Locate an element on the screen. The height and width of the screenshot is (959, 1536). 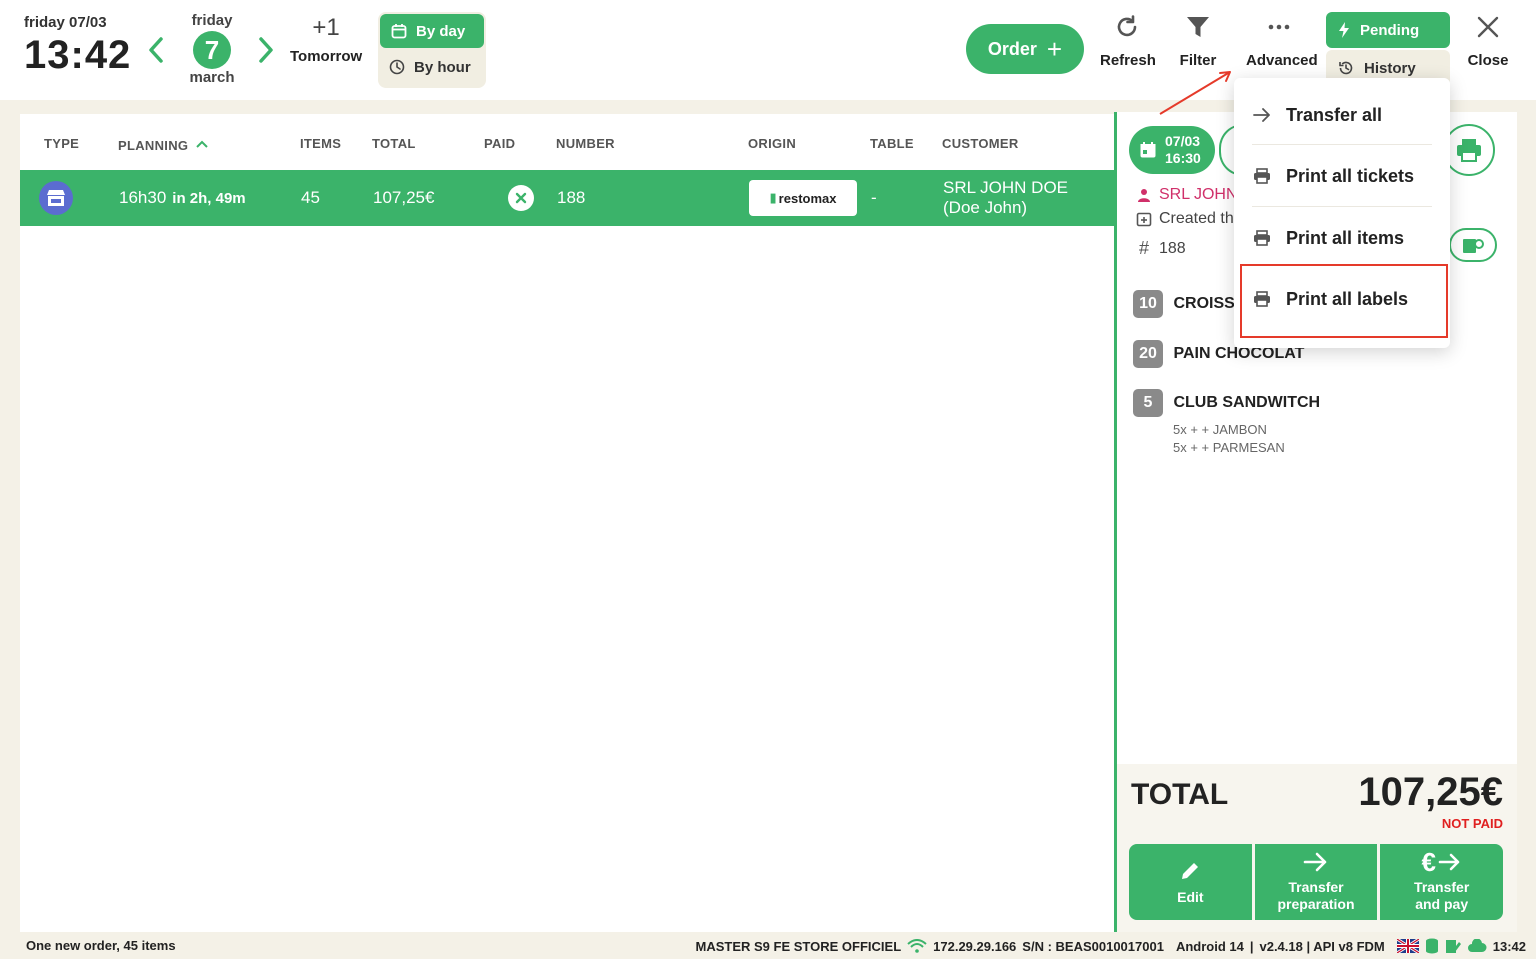
selected-day-number: 7 is located at coordinates (212, 50).